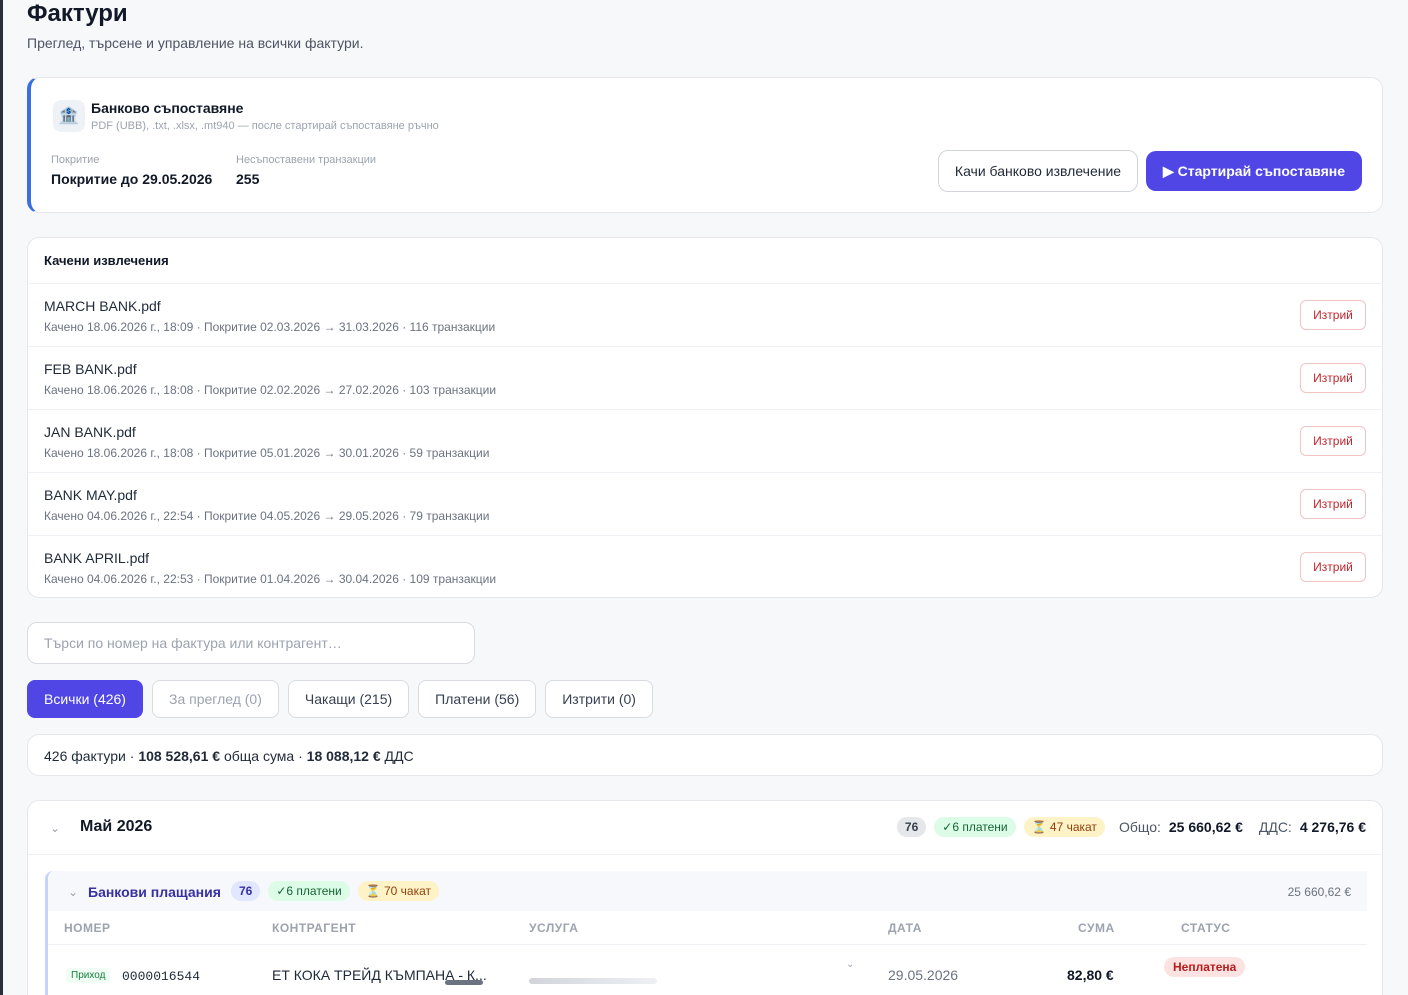 Image resolution: width=1408 pixels, height=995 pixels. I want to click on bank-payments-count-badge: 76, so click(246, 891).